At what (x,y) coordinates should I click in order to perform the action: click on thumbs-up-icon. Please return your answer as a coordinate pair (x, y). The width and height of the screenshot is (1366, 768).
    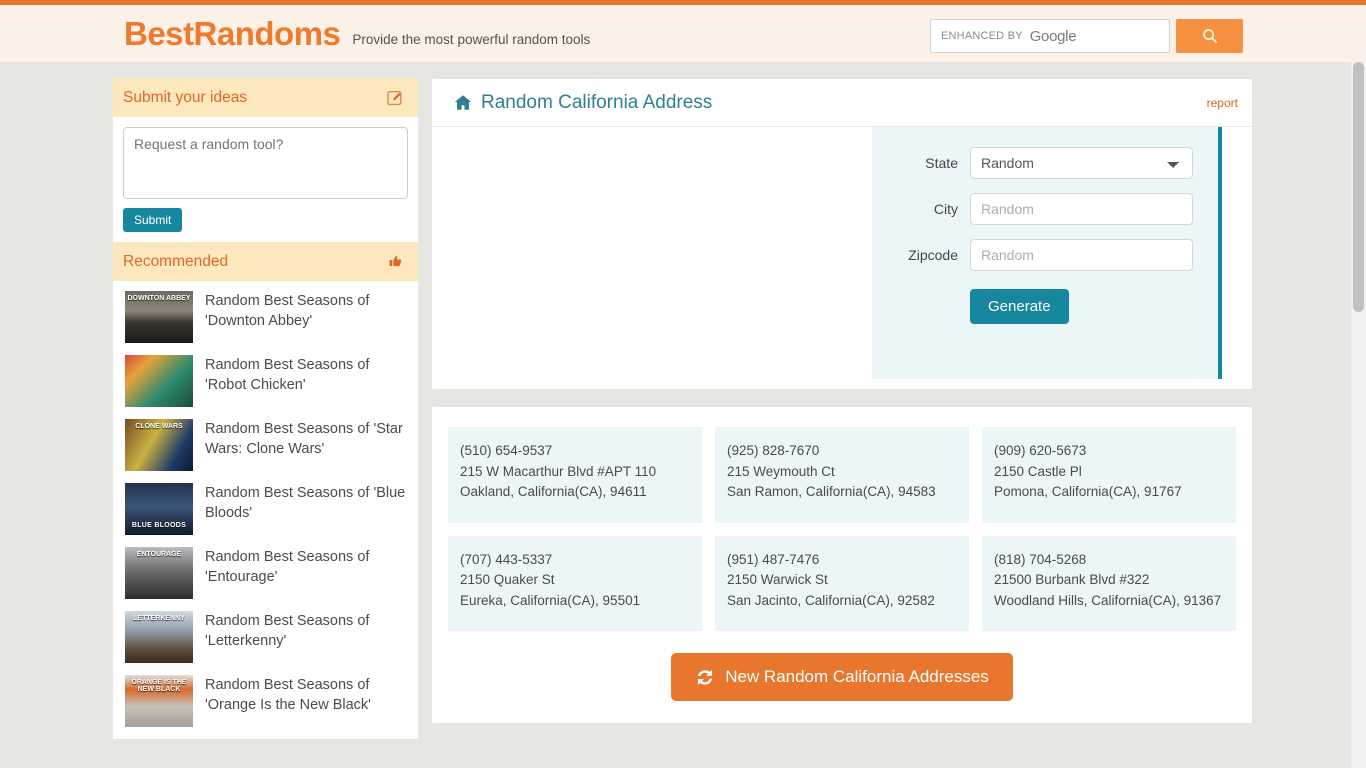
    Looking at the image, I should click on (395, 261).